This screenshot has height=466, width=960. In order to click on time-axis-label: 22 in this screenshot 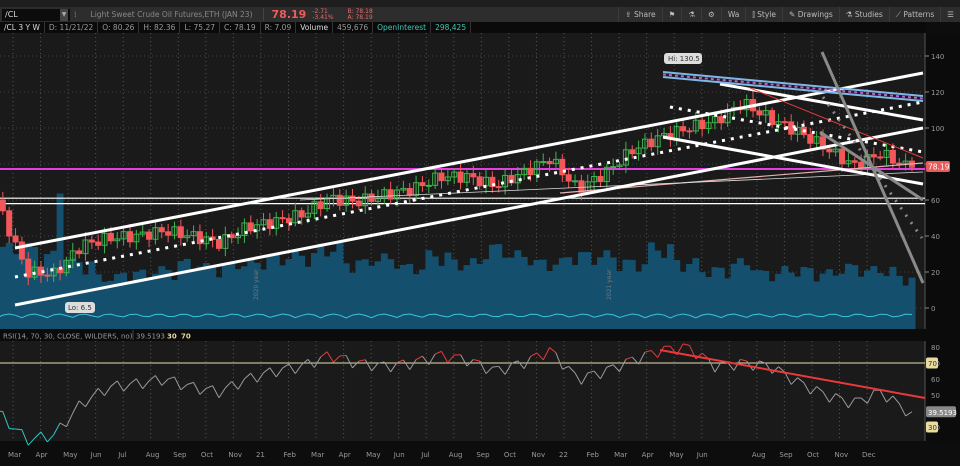, I will do `click(563, 455)`.